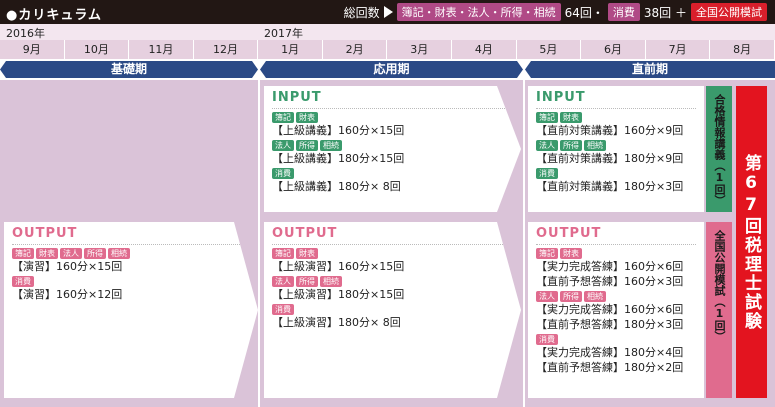 This screenshot has width=775, height=407. What do you see at coordinates (336, 186) in the screenshot?
I see `course-line: 【上級講義】180分× 8回` at bounding box center [336, 186].